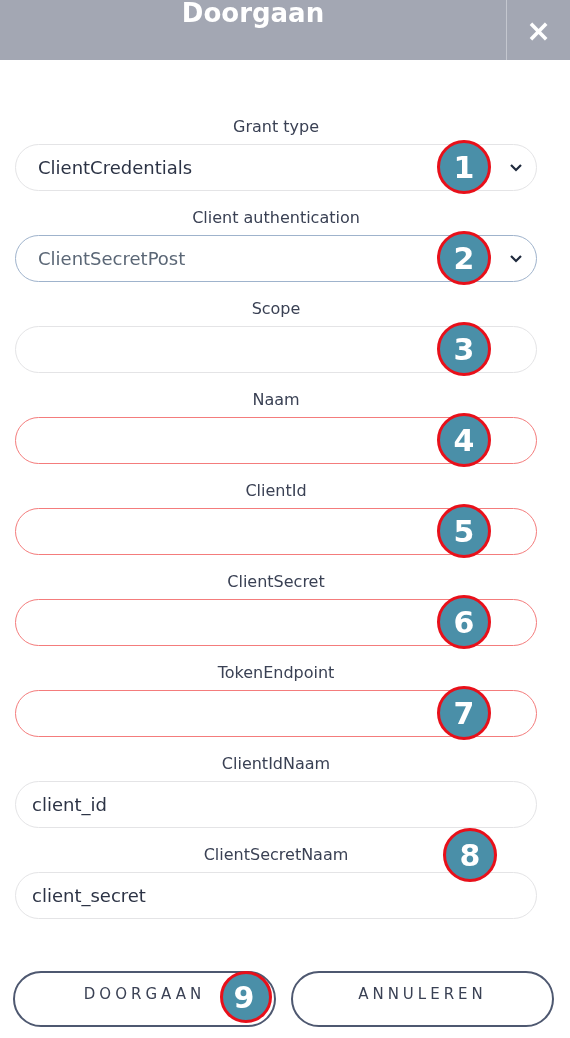  What do you see at coordinates (276, 673) in the screenshot?
I see `field-label: TokenEndpoint` at bounding box center [276, 673].